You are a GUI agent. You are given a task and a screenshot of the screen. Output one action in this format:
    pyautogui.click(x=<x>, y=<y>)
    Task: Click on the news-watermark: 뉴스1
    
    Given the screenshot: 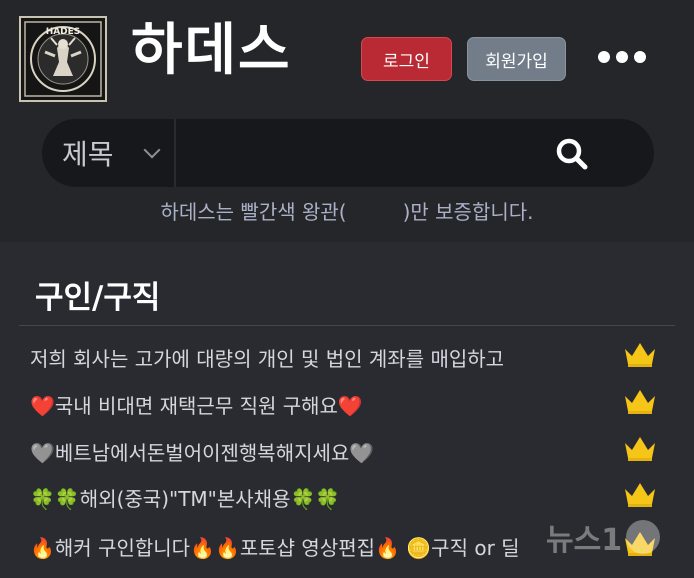 What is the action you would take?
    pyautogui.click(x=620, y=537)
    